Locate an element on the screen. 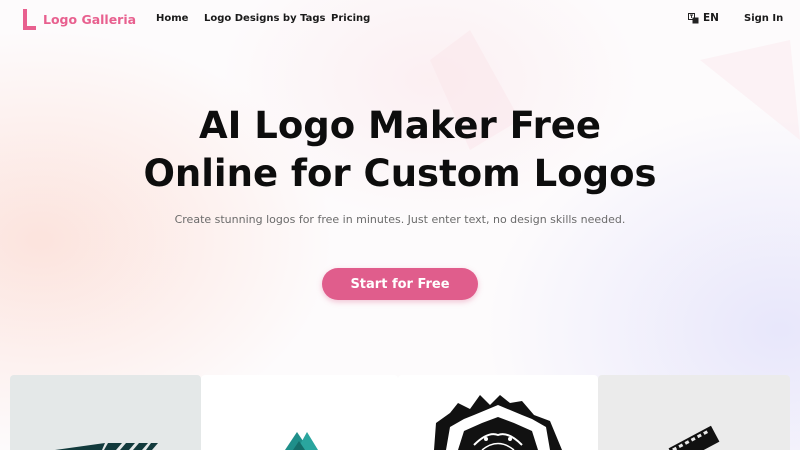 This screenshot has width=800, height=450. sign-in-link: Sign In is located at coordinates (763, 18).